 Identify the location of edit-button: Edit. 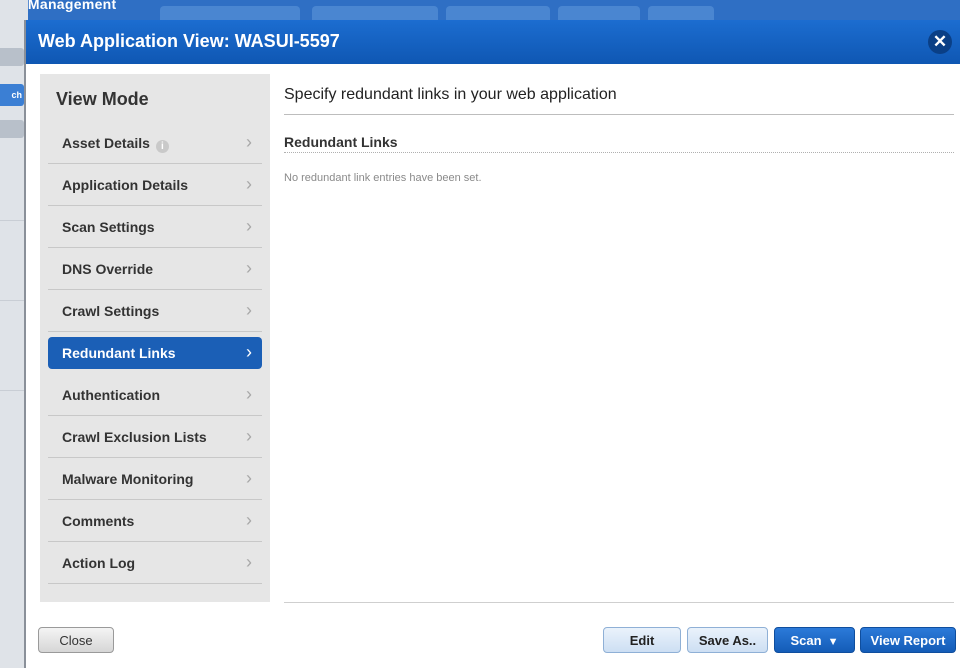
(642, 640).